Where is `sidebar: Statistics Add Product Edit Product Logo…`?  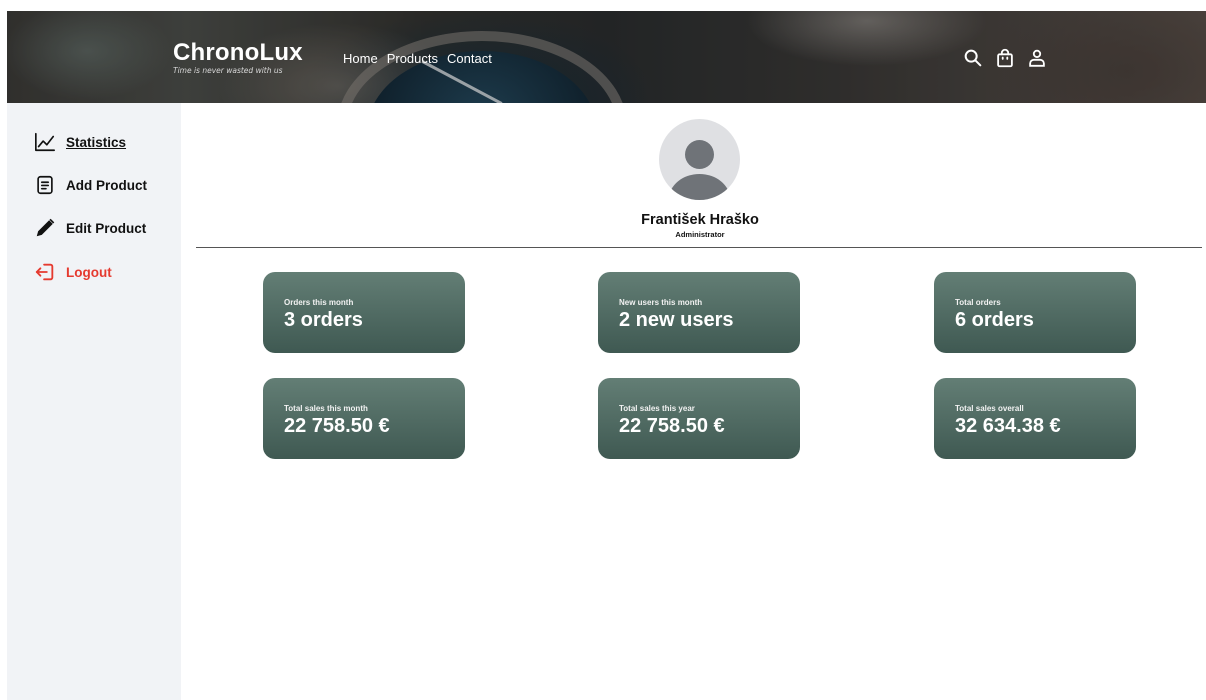 sidebar: Statistics Add Product Edit Product Logo… is located at coordinates (94, 401).